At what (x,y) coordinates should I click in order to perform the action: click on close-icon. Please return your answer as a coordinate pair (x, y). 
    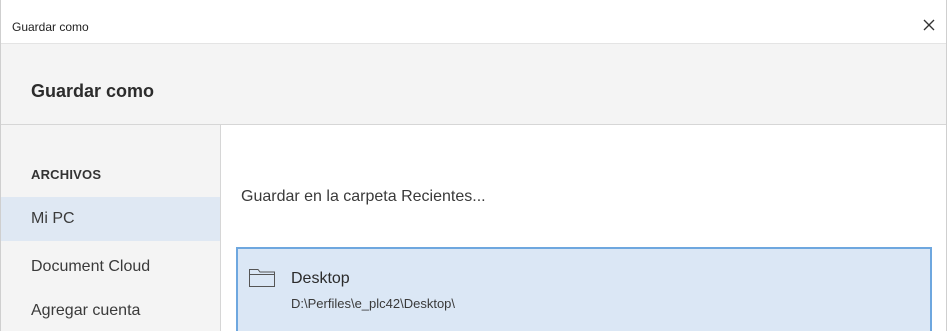
    Looking at the image, I should click on (929, 25).